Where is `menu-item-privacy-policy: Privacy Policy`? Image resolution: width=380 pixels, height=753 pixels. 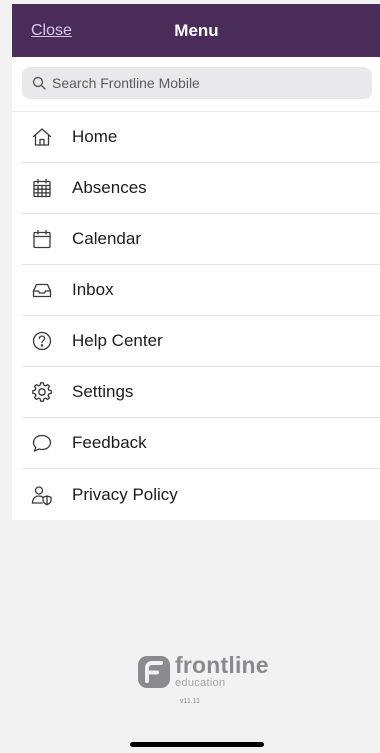 menu-item-privacy-policy: Privacy Policy is located at coordinates (201, 494).